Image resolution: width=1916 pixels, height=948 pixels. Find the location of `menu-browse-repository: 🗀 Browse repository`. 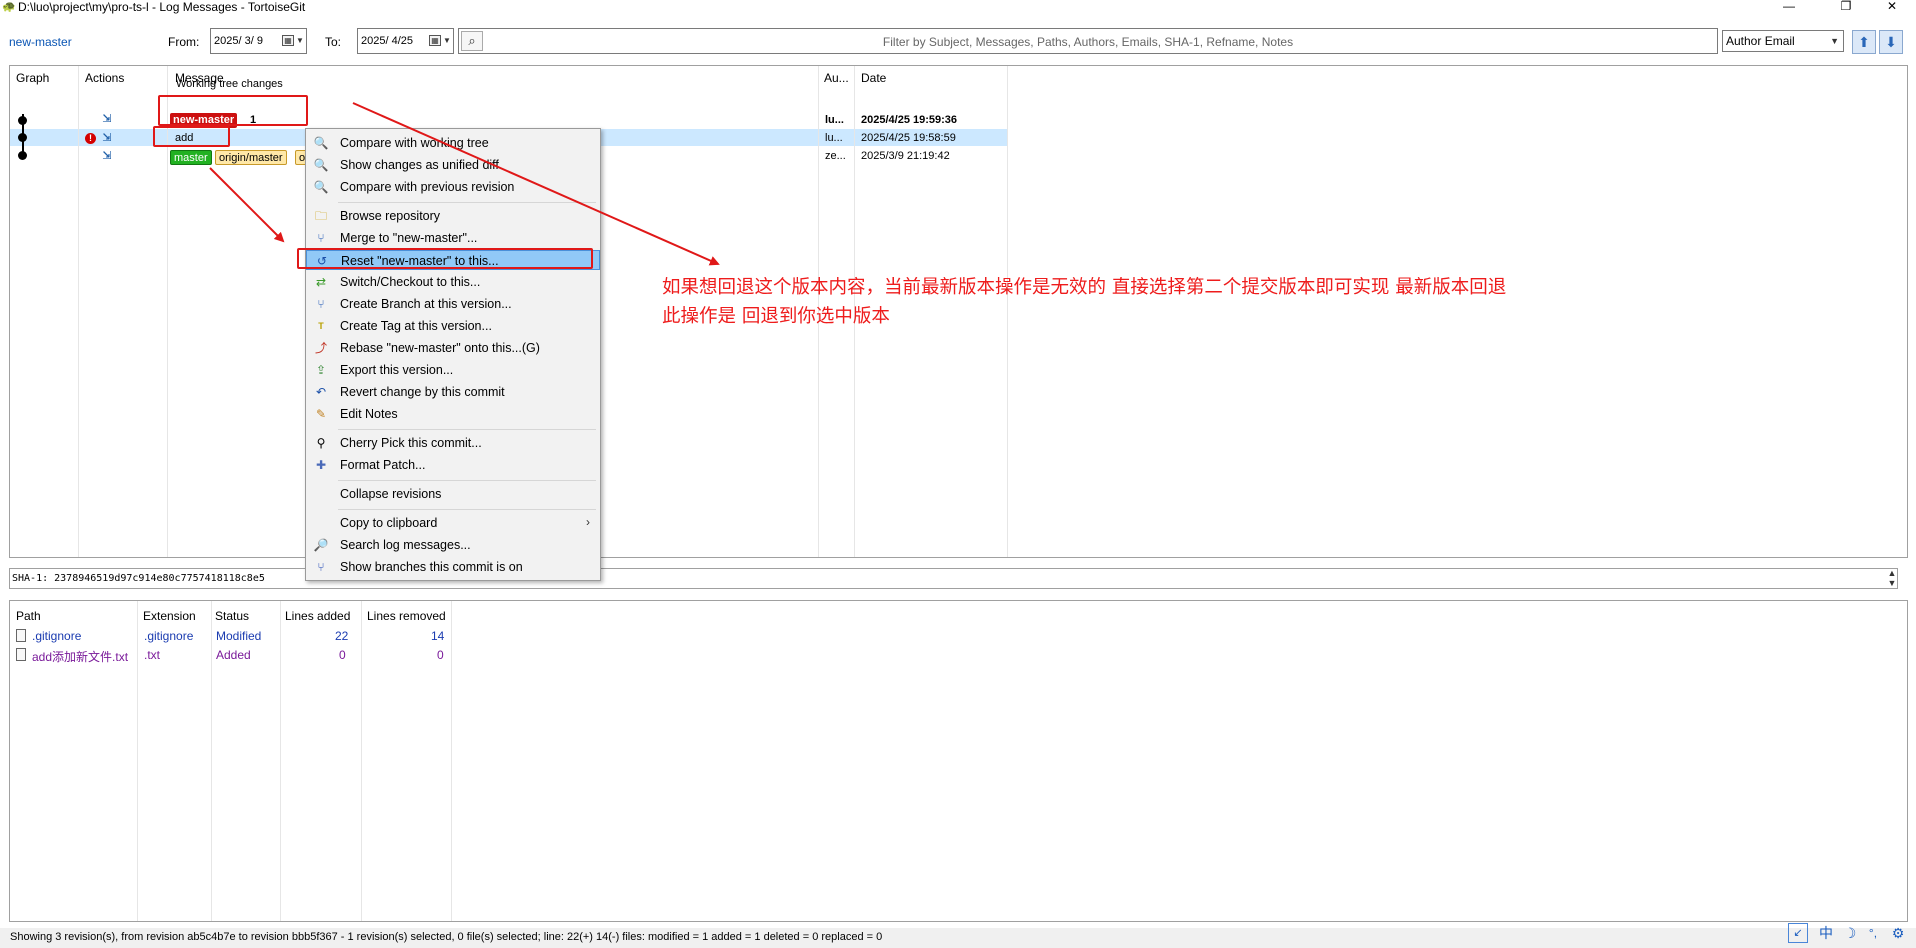

menu-browse-repository: 🗀 Browse repository is located at coordinates (453, 216).